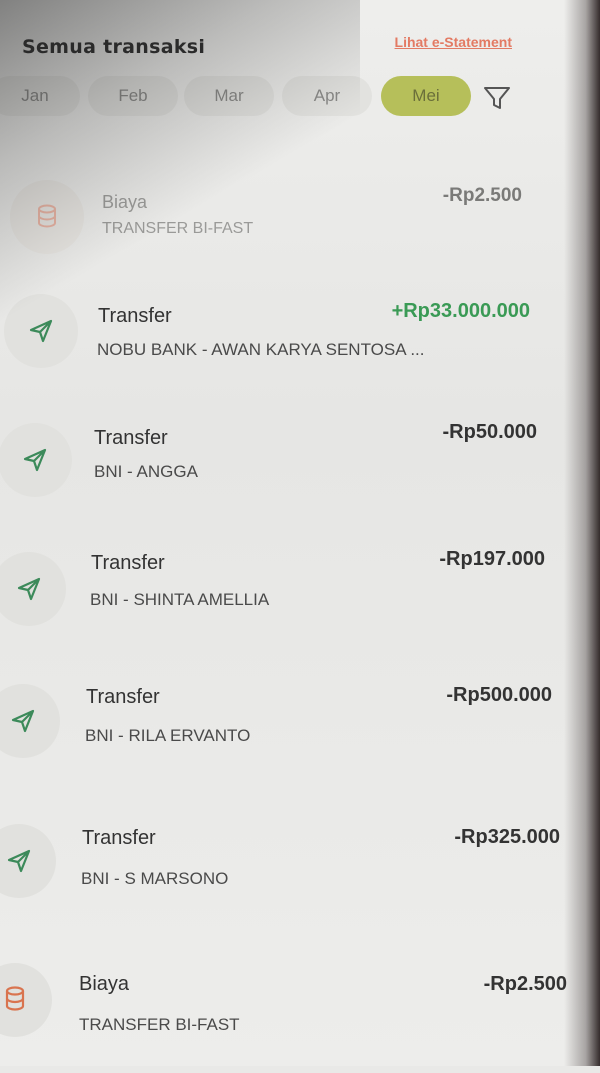 The width and height of the screenshot is (600, 1073). I want to click on transaction-subtitle: BNI - S MARSONO, so click(155, 878).